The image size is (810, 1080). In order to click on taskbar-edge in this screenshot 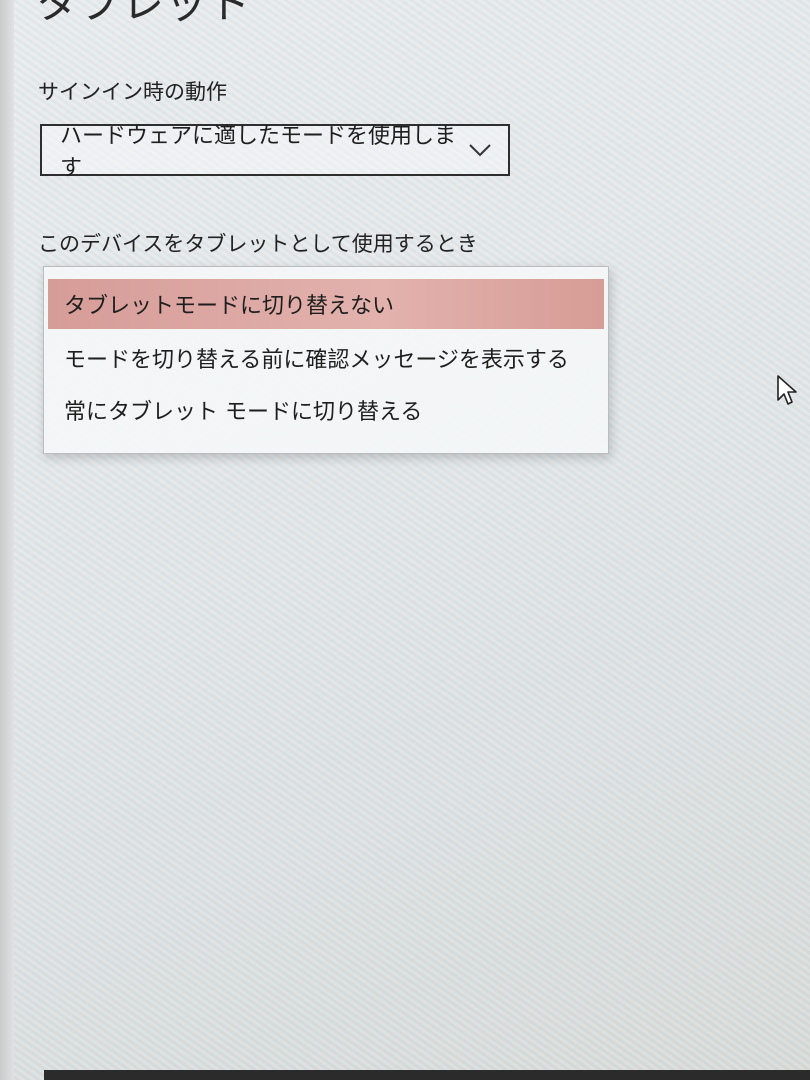, I will do `click(427, 1075)`.